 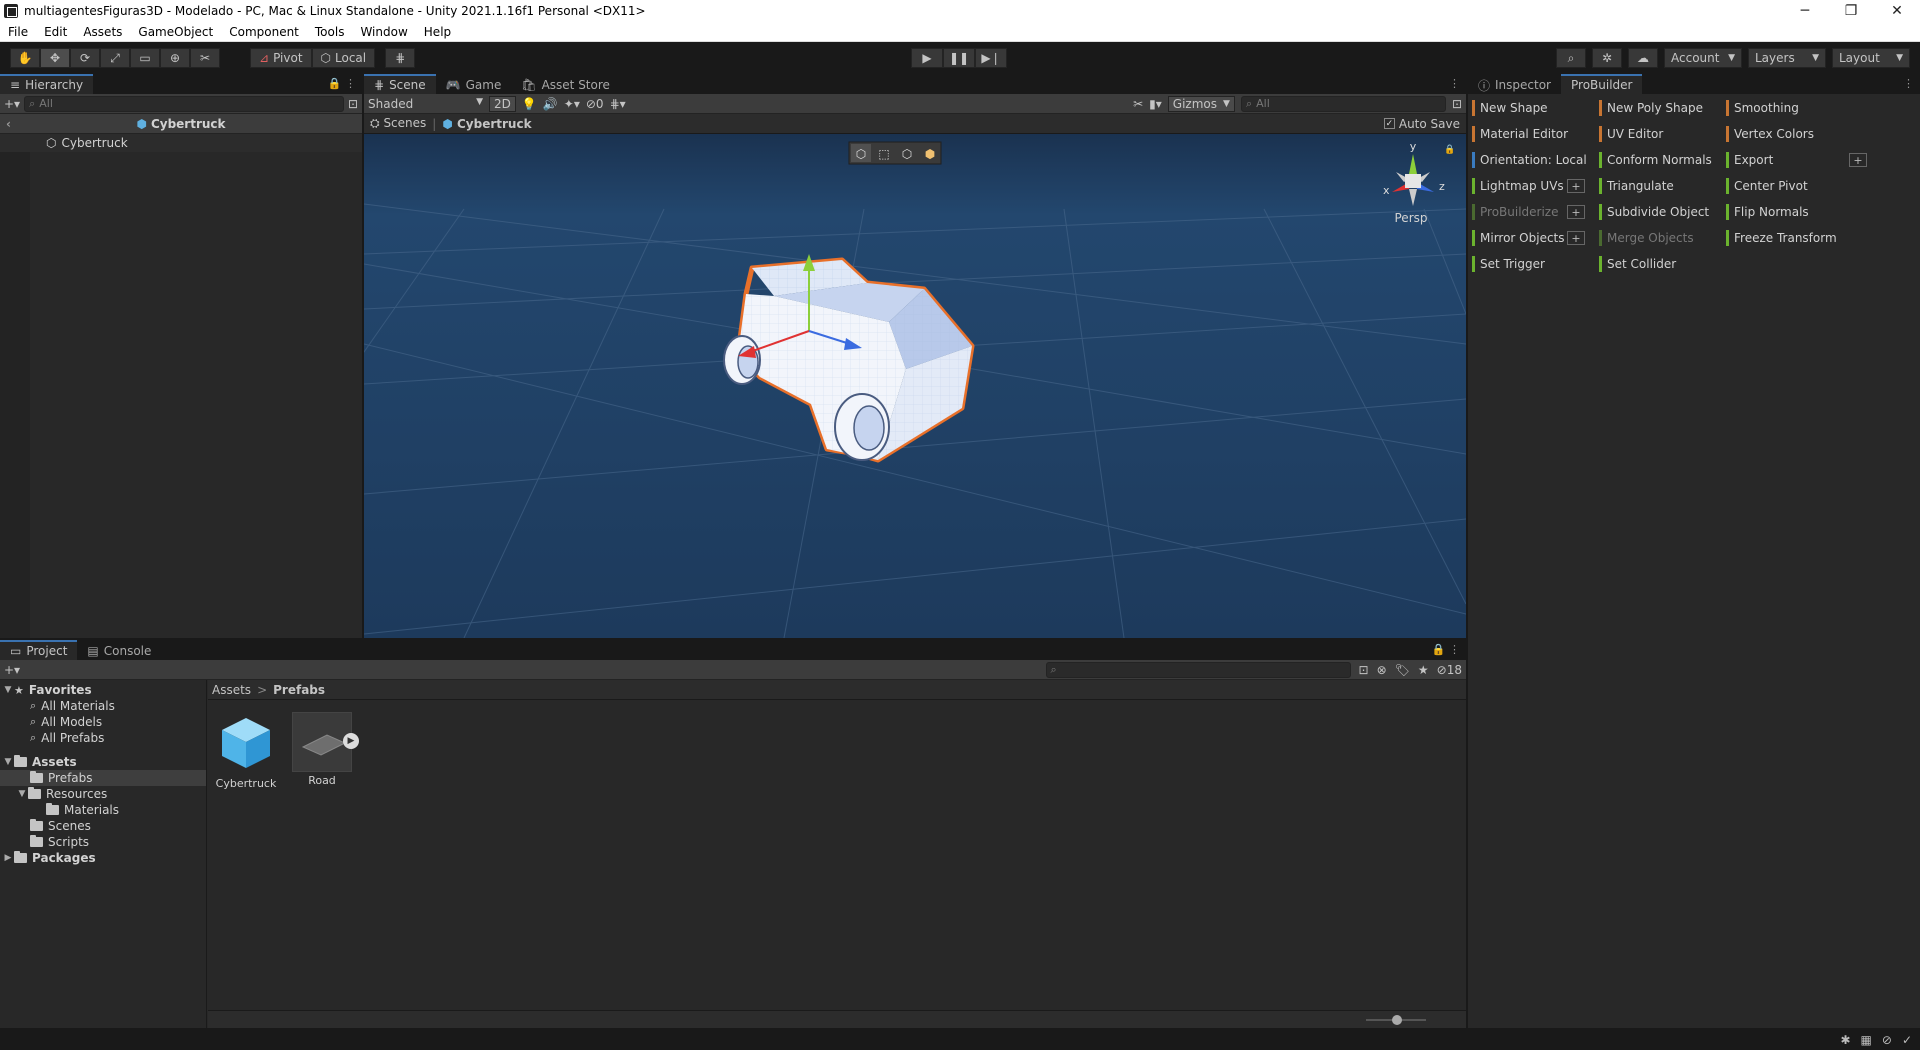 What do you see at coordinates (1138, 104) in the screenshot?
I see `tools-icon: ✂` at bounding box center [1138, 104].